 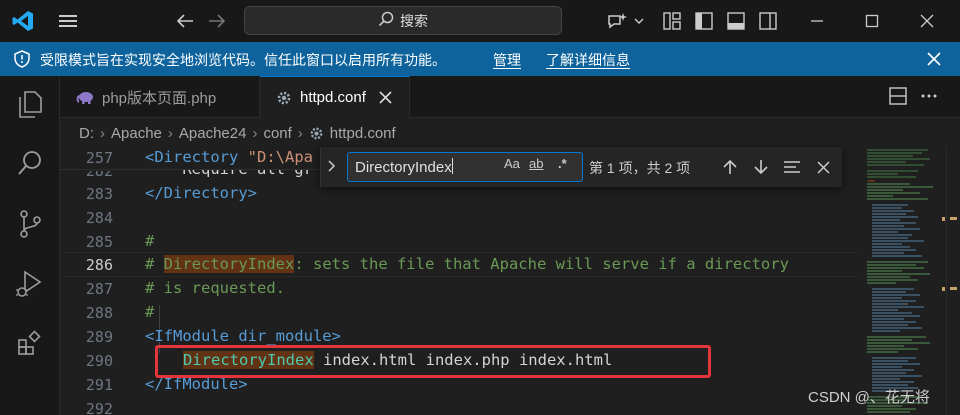 What do you see at coordinates (414, 20) in the screenshot?
I see `search-label: 搜索` at bounding box center [414, 20].